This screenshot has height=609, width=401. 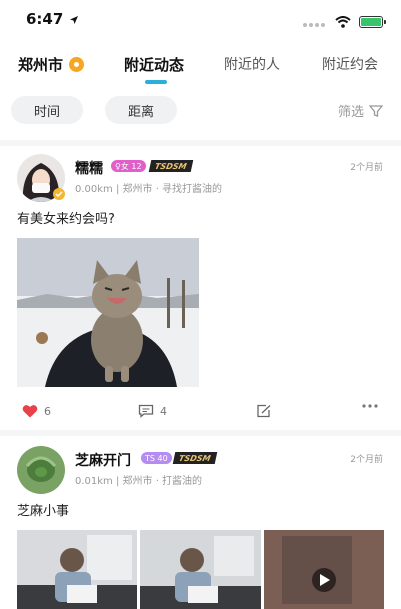 What do you see at coordinates (156, 458) in the screenshot?
I see `gender-age-badge: TS 40` at bounding box center [156, 458].